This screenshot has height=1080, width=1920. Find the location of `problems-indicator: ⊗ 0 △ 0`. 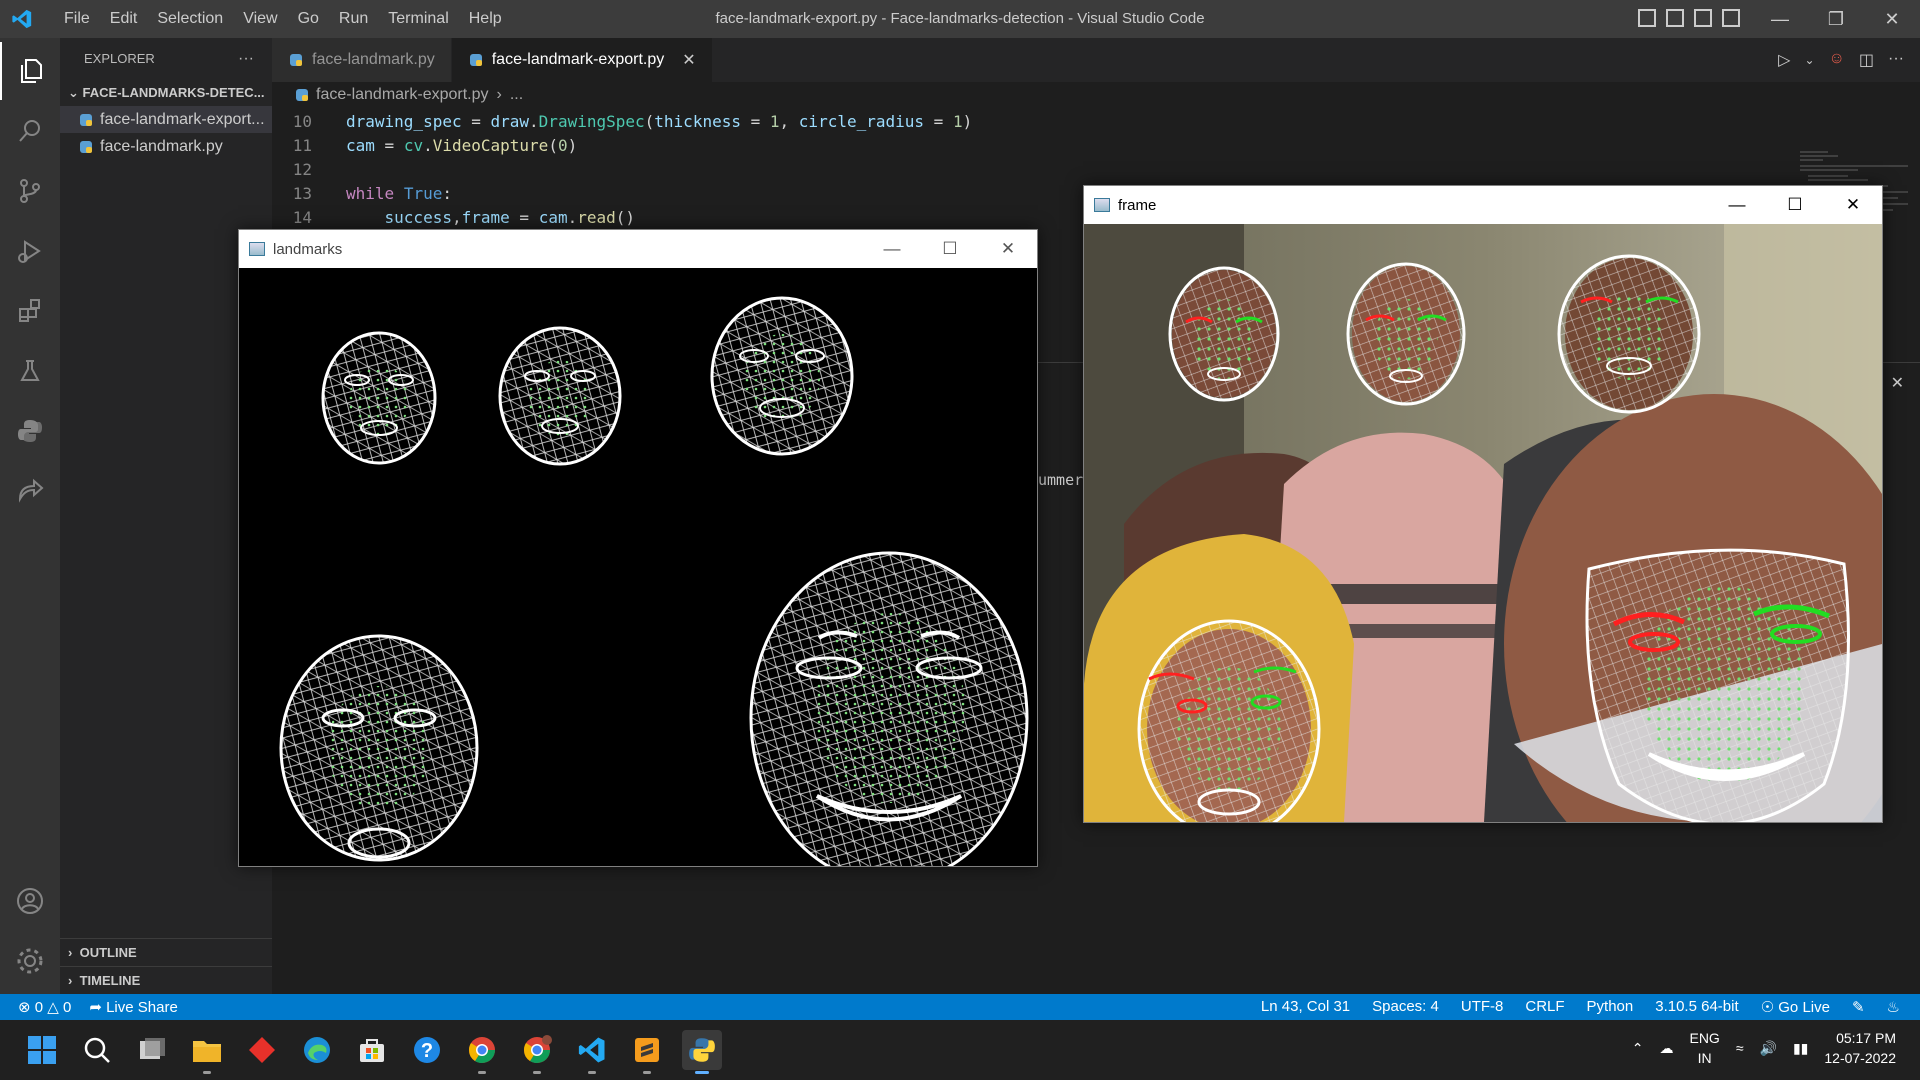

problems-indicator: ⊗ 0 △ 0 is located at coordinates (44, 1007).